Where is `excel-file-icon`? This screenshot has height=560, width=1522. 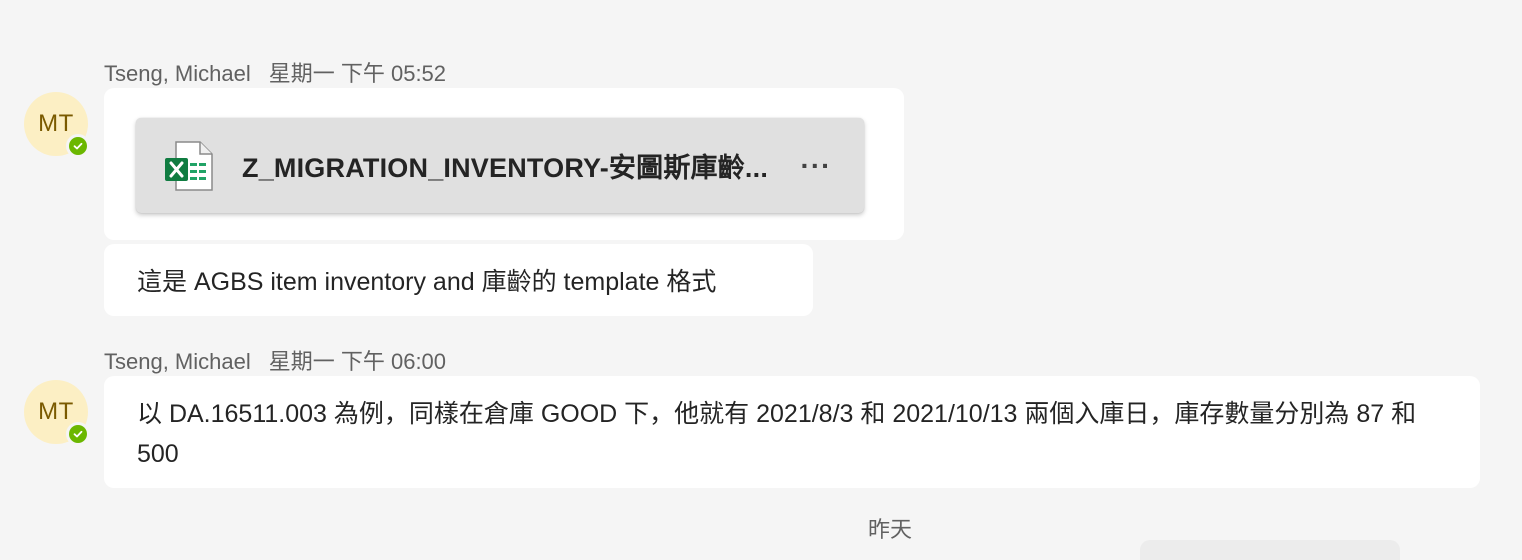 excel-file-icon is located at coordinates (189, 166).